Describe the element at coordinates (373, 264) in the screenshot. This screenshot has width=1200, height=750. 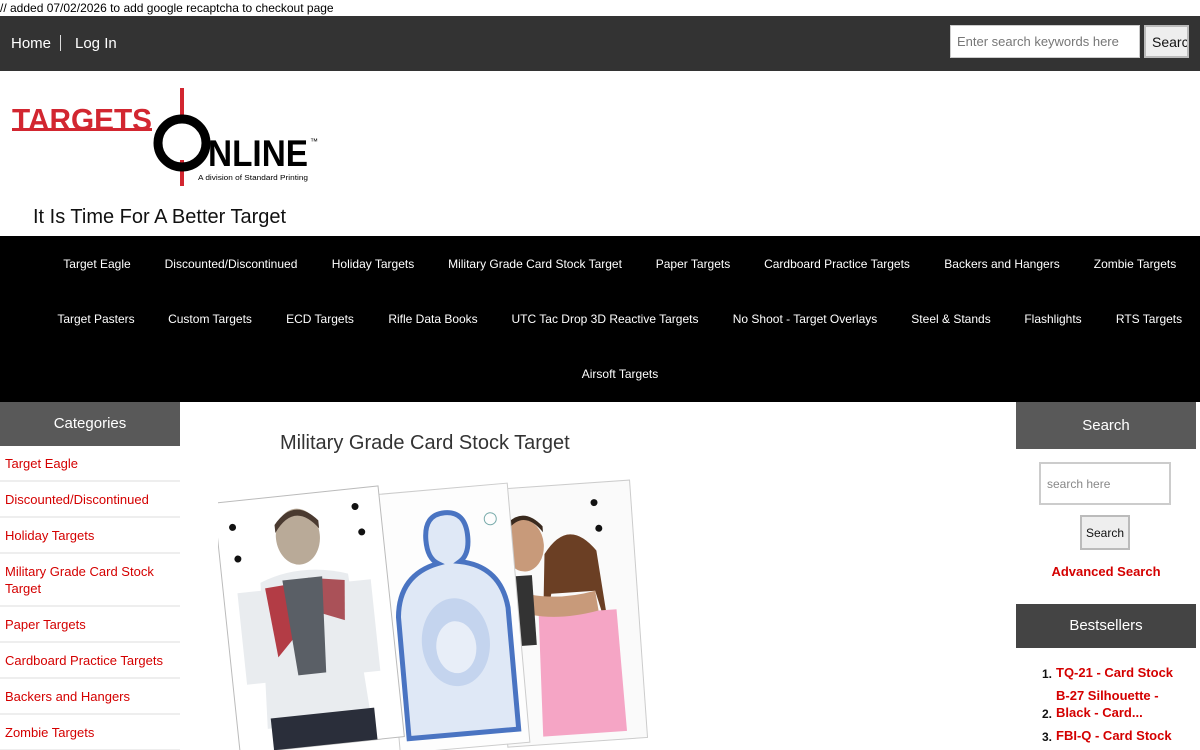
I see `nav-holiday-targets: Holiday Targets` at that location.